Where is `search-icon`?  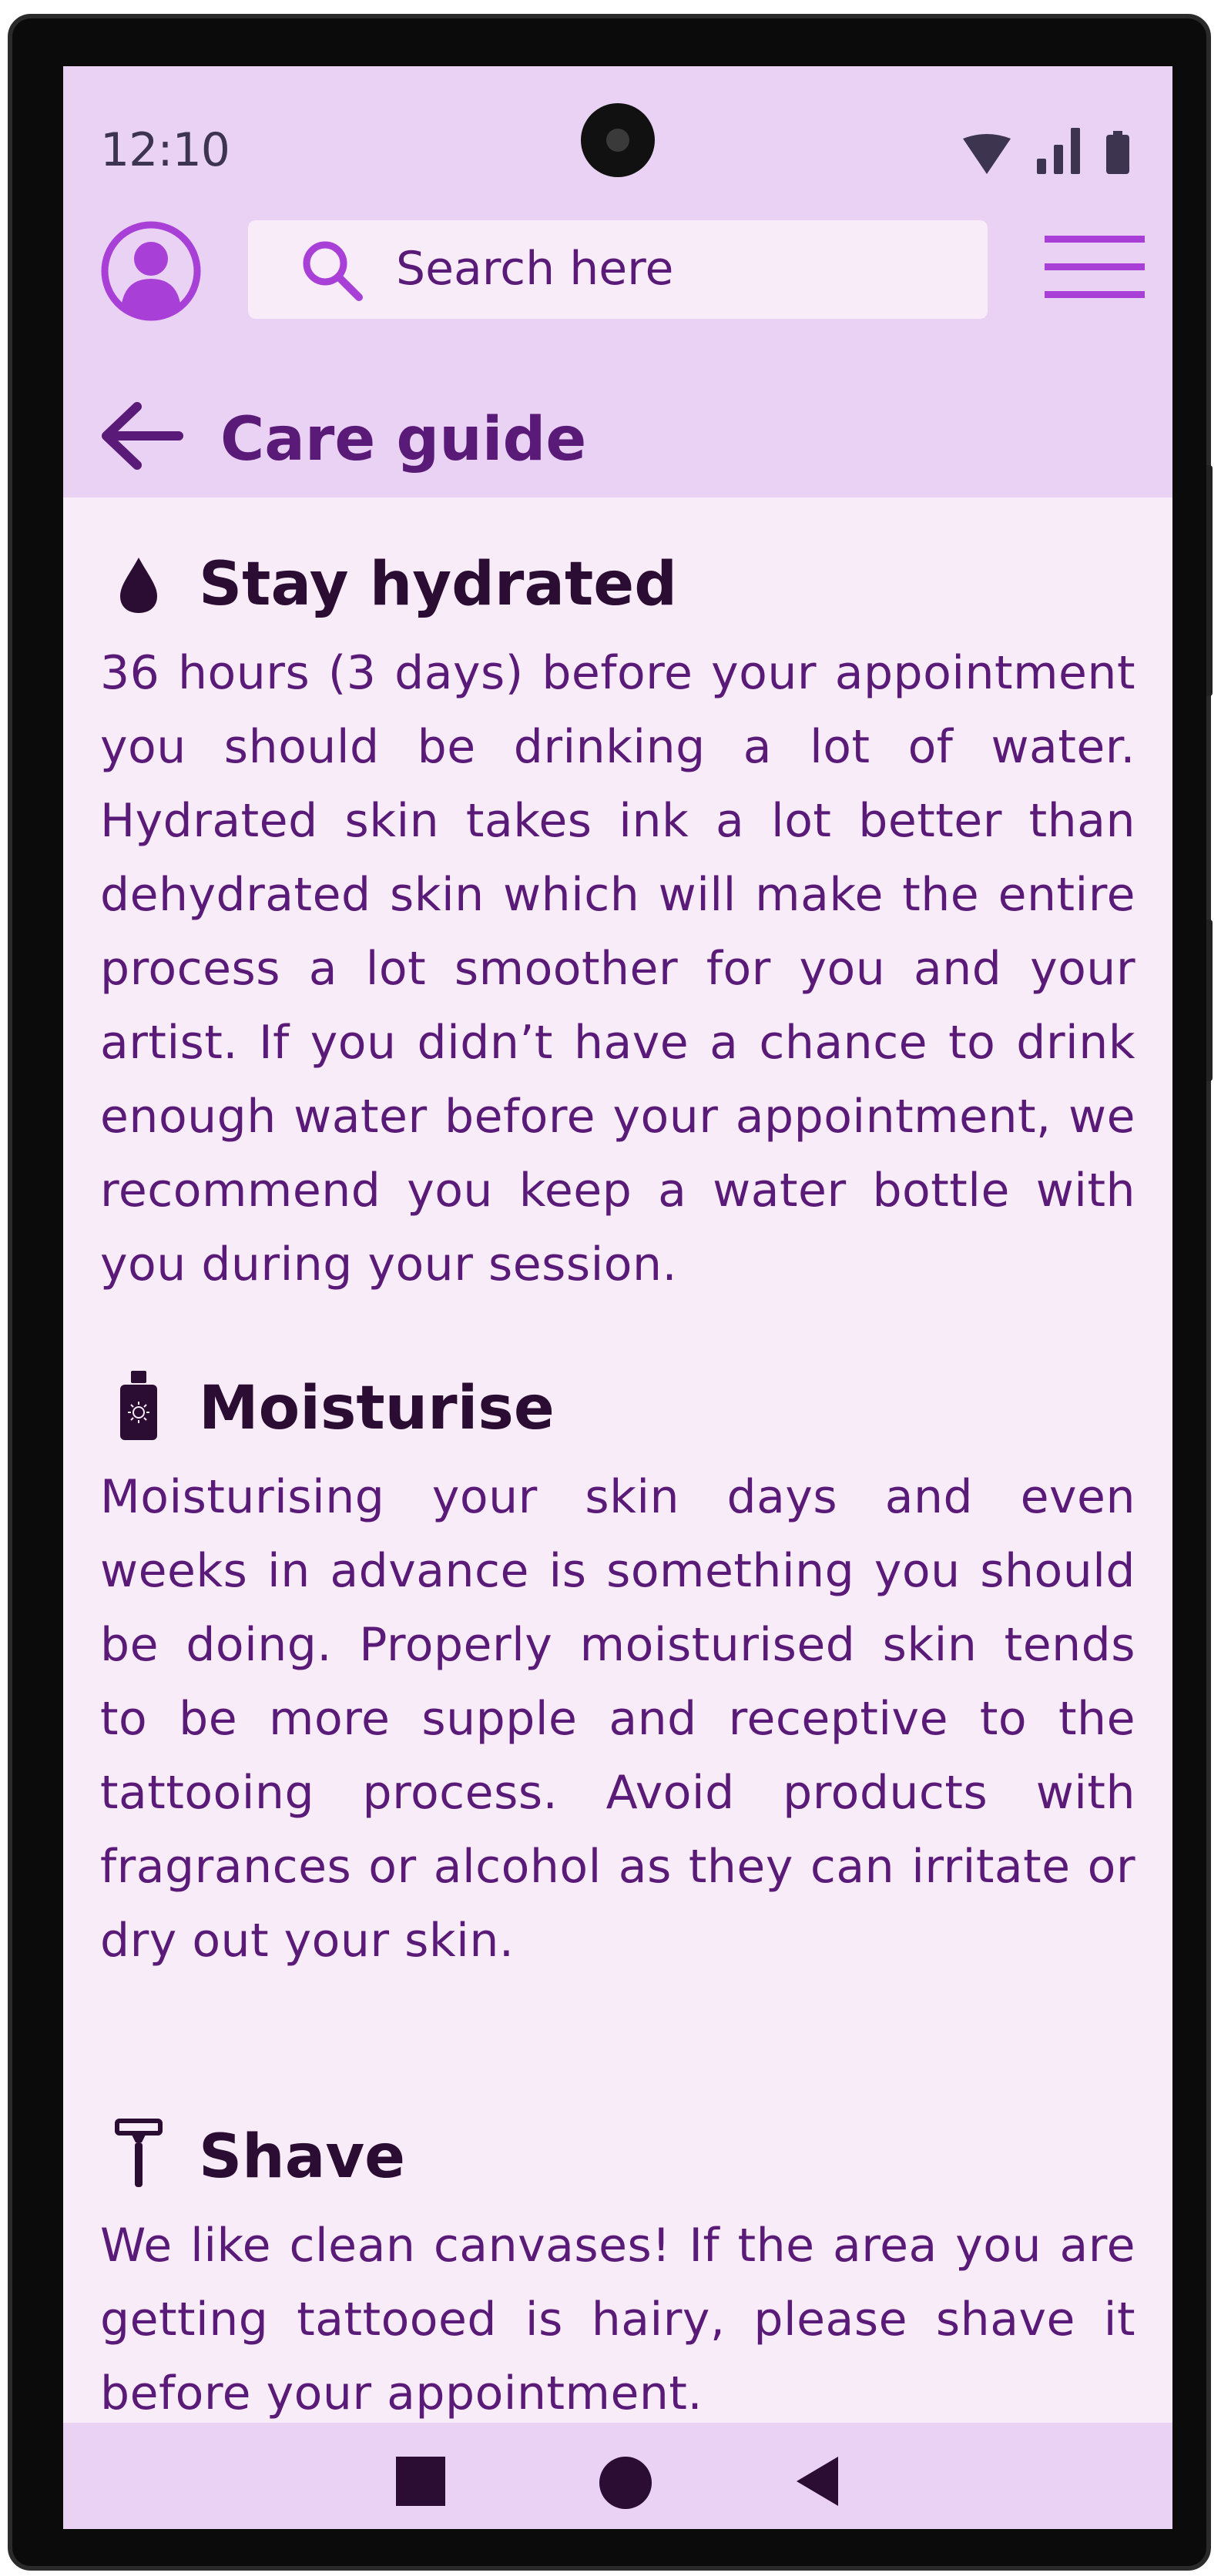 search-icon is located at coordinates (332, 269).